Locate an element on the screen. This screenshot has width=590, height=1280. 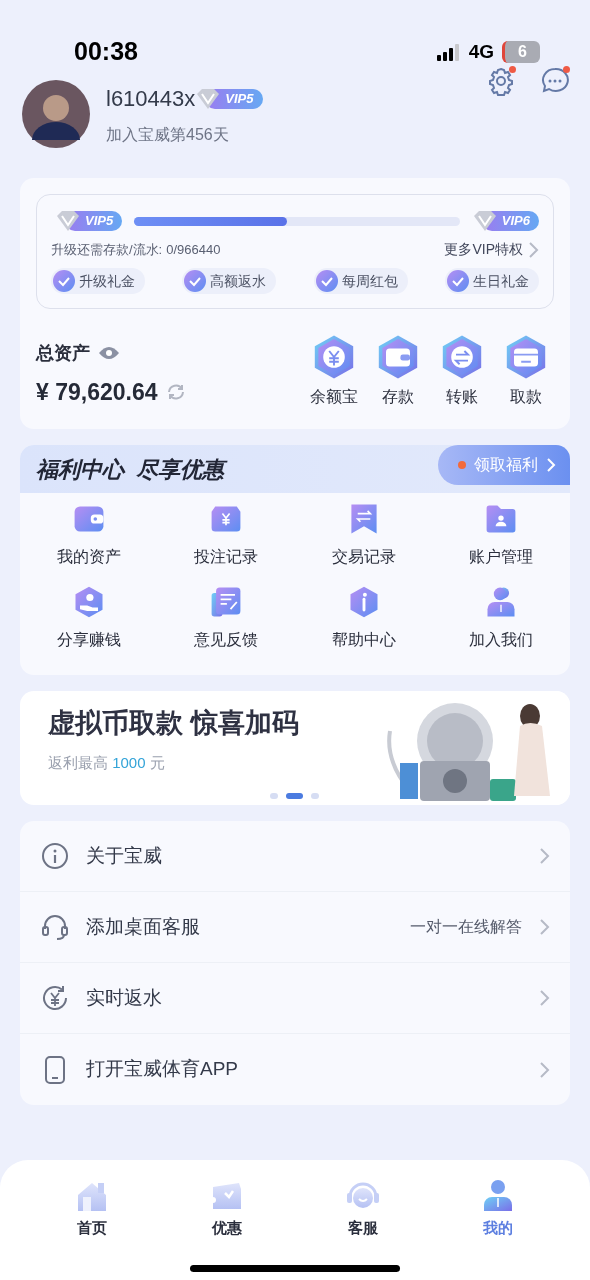
list-item: 打开宝威体育APP is located at coordinates (295, 1069).